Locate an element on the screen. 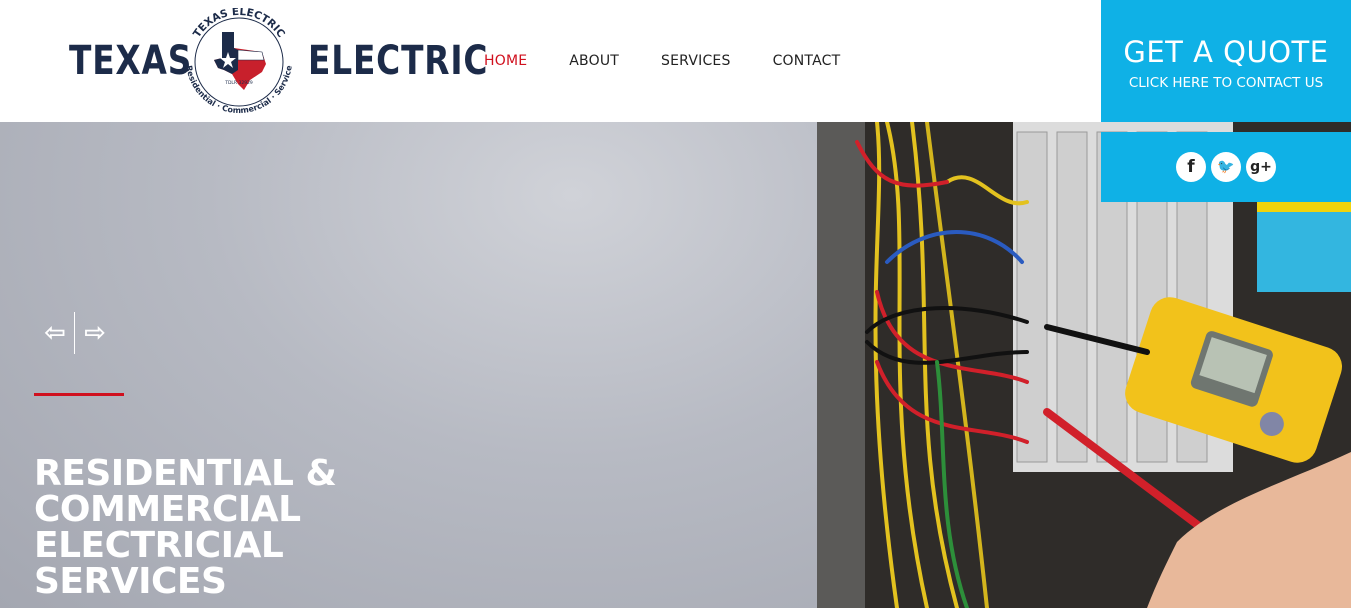  slider-arrow-divider is located at coordinates (74, 333).